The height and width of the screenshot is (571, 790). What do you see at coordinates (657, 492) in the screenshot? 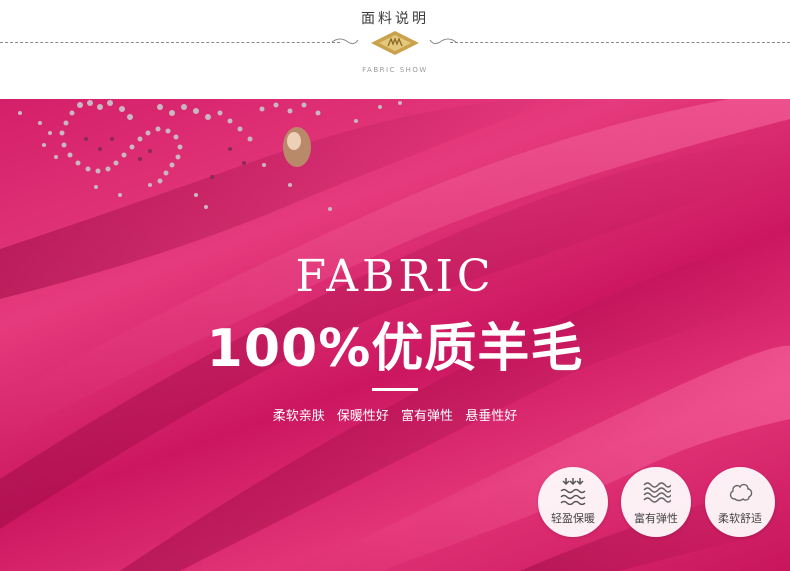
I see `elastic-waves-icon` at bounding box center [657, 492].